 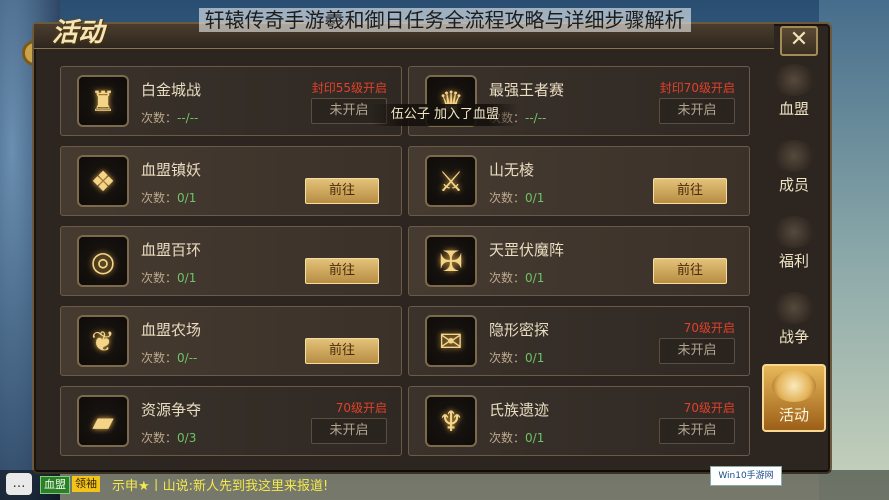 I want to click on side-tab-label: 活动, so click(x=793, y=415).